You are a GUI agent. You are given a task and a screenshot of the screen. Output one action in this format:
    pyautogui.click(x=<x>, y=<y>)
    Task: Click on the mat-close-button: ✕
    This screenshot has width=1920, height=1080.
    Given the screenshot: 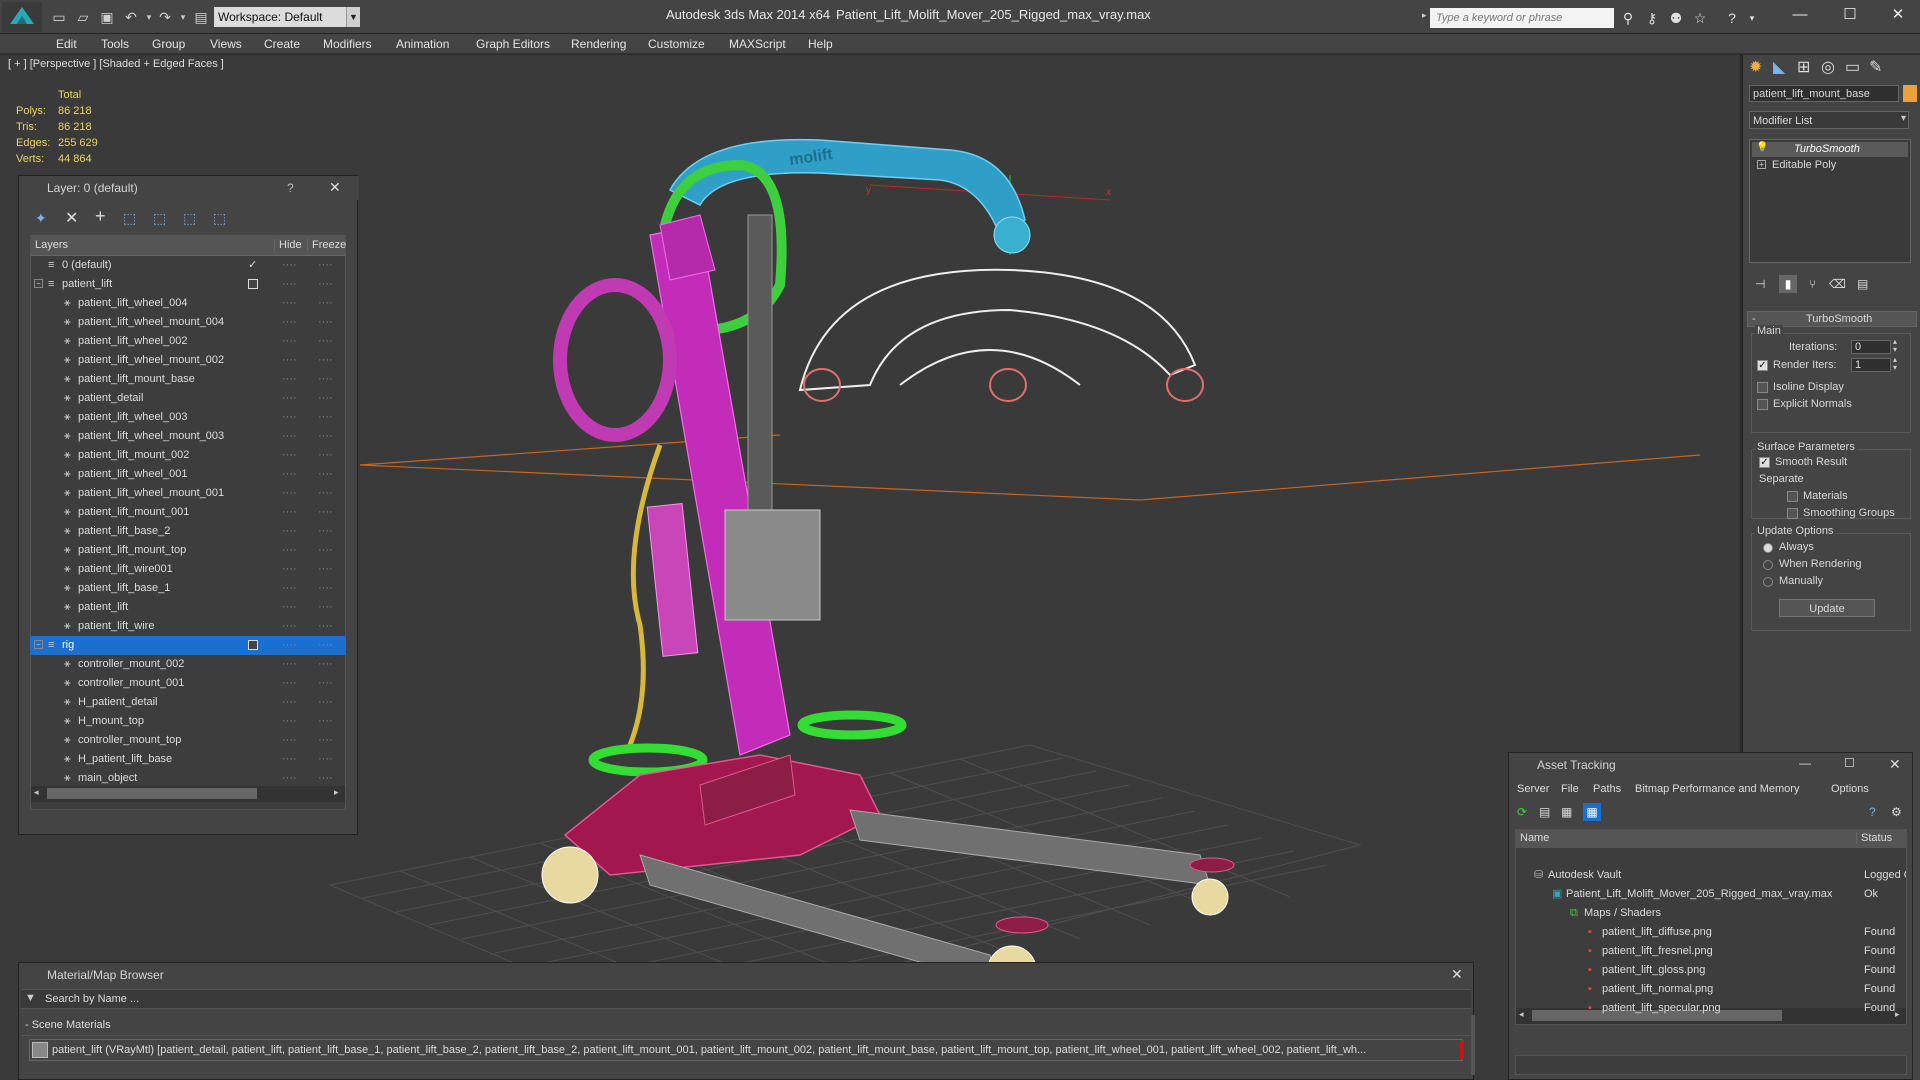 What is the action you would take?
    pyautogui.click(x=1457, y=974)
    